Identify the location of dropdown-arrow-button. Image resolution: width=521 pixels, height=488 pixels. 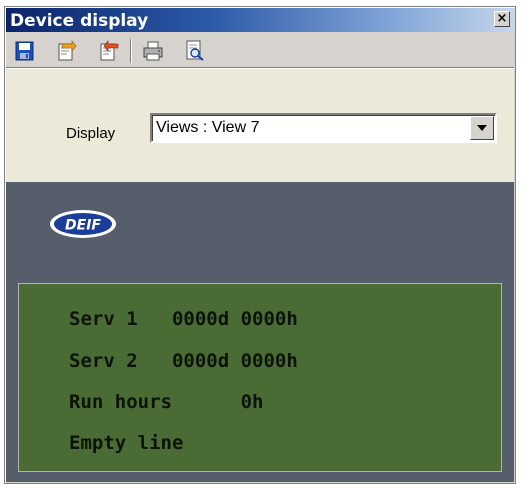
(482, 128).